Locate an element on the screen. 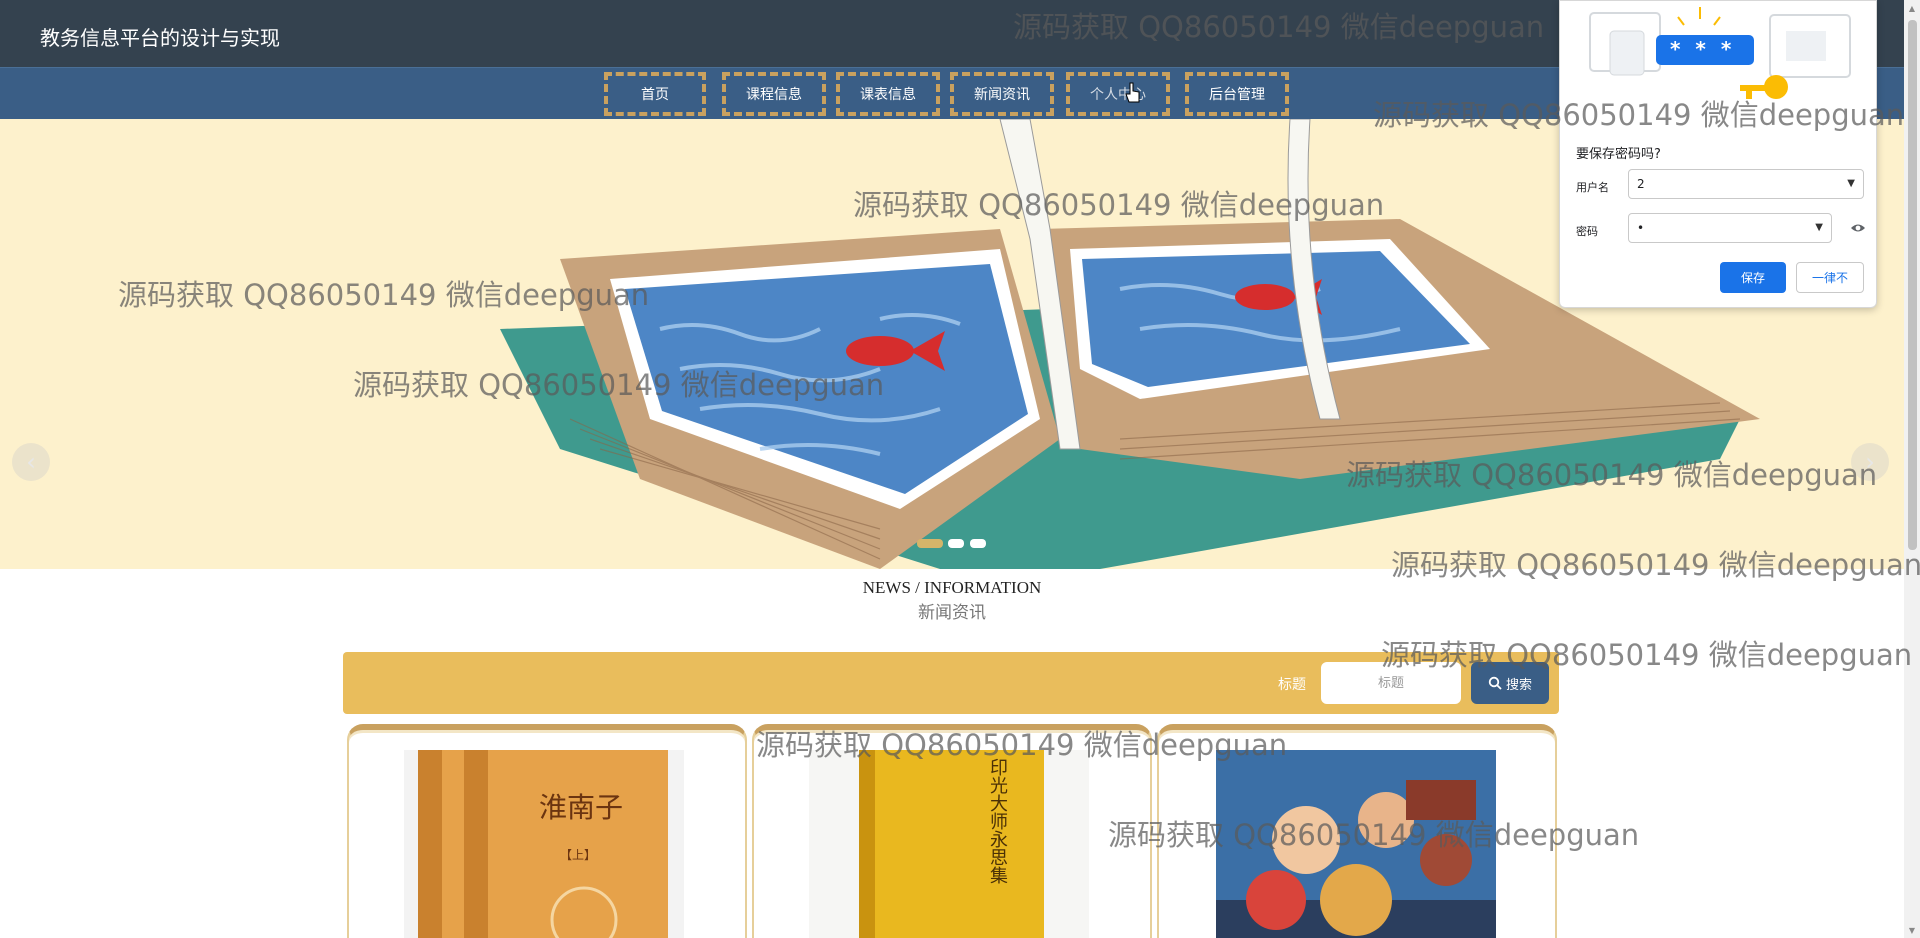  search-button-label: 搜索 is located at coordinates (1518, 685).